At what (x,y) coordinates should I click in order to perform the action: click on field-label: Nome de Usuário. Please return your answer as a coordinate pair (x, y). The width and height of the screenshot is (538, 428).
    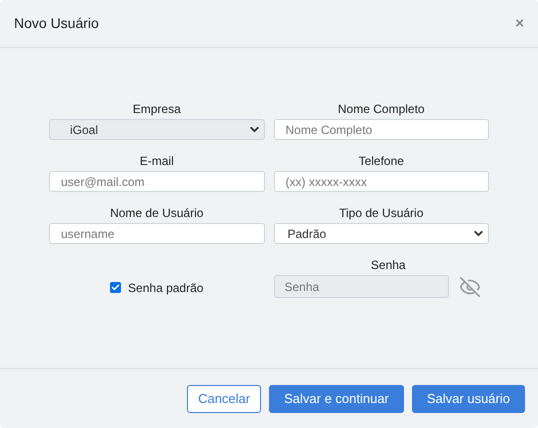
    Looking at the image, I should click on (156, 213).